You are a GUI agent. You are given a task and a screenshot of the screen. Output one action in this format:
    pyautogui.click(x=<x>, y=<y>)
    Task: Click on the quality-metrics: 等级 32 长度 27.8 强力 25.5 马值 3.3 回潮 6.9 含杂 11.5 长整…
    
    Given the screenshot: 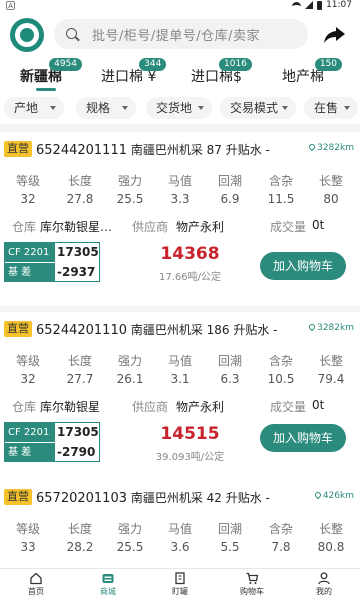 What is the action you would take?
    pyautogui.click(x=180, y=191)
    